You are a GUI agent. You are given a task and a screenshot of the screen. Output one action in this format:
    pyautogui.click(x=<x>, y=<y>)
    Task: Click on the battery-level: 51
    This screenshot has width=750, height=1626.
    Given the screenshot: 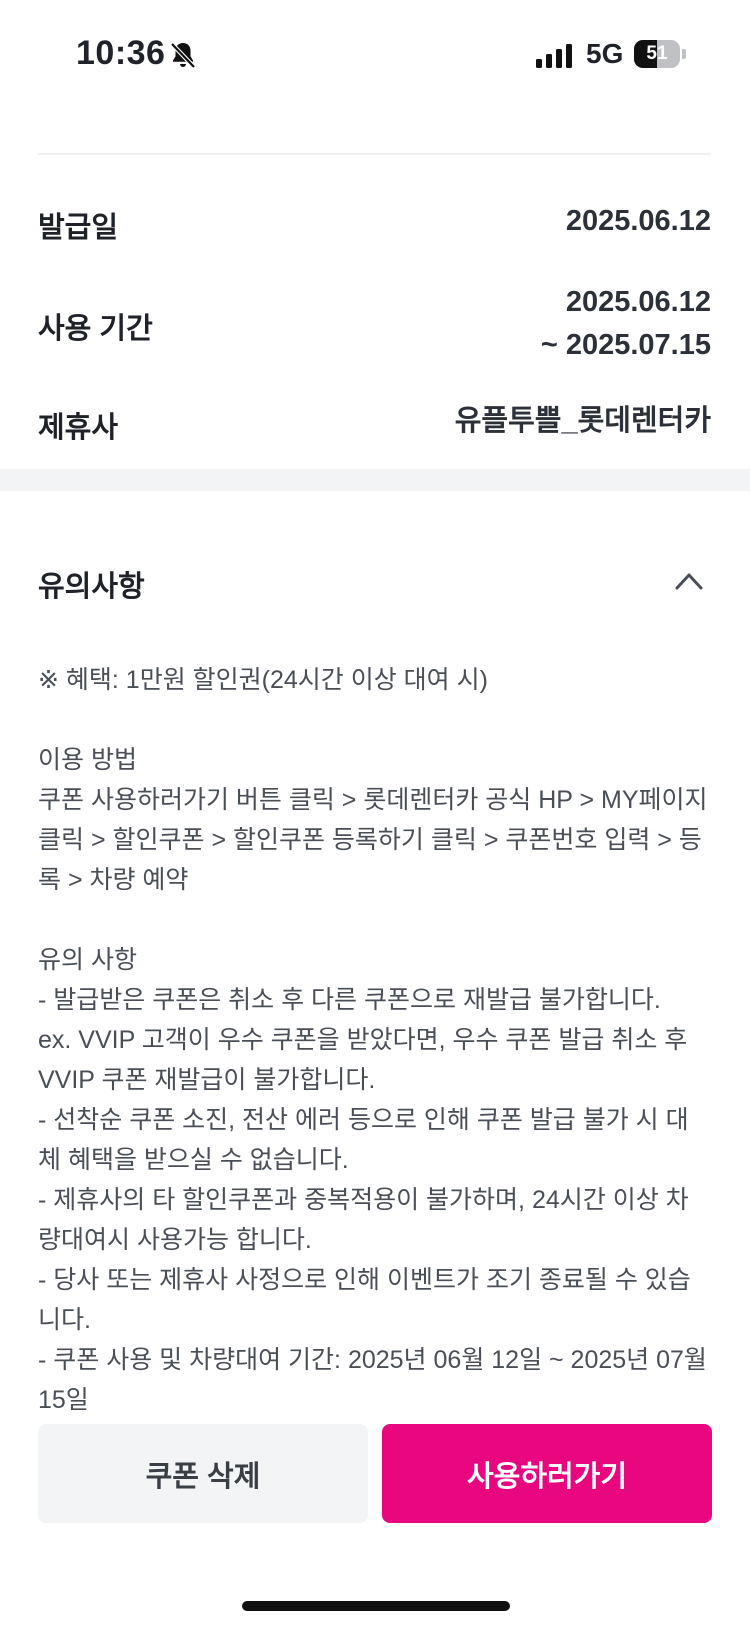 What is the action you would take?
    pyautogui.click(x=657, y=53)
    